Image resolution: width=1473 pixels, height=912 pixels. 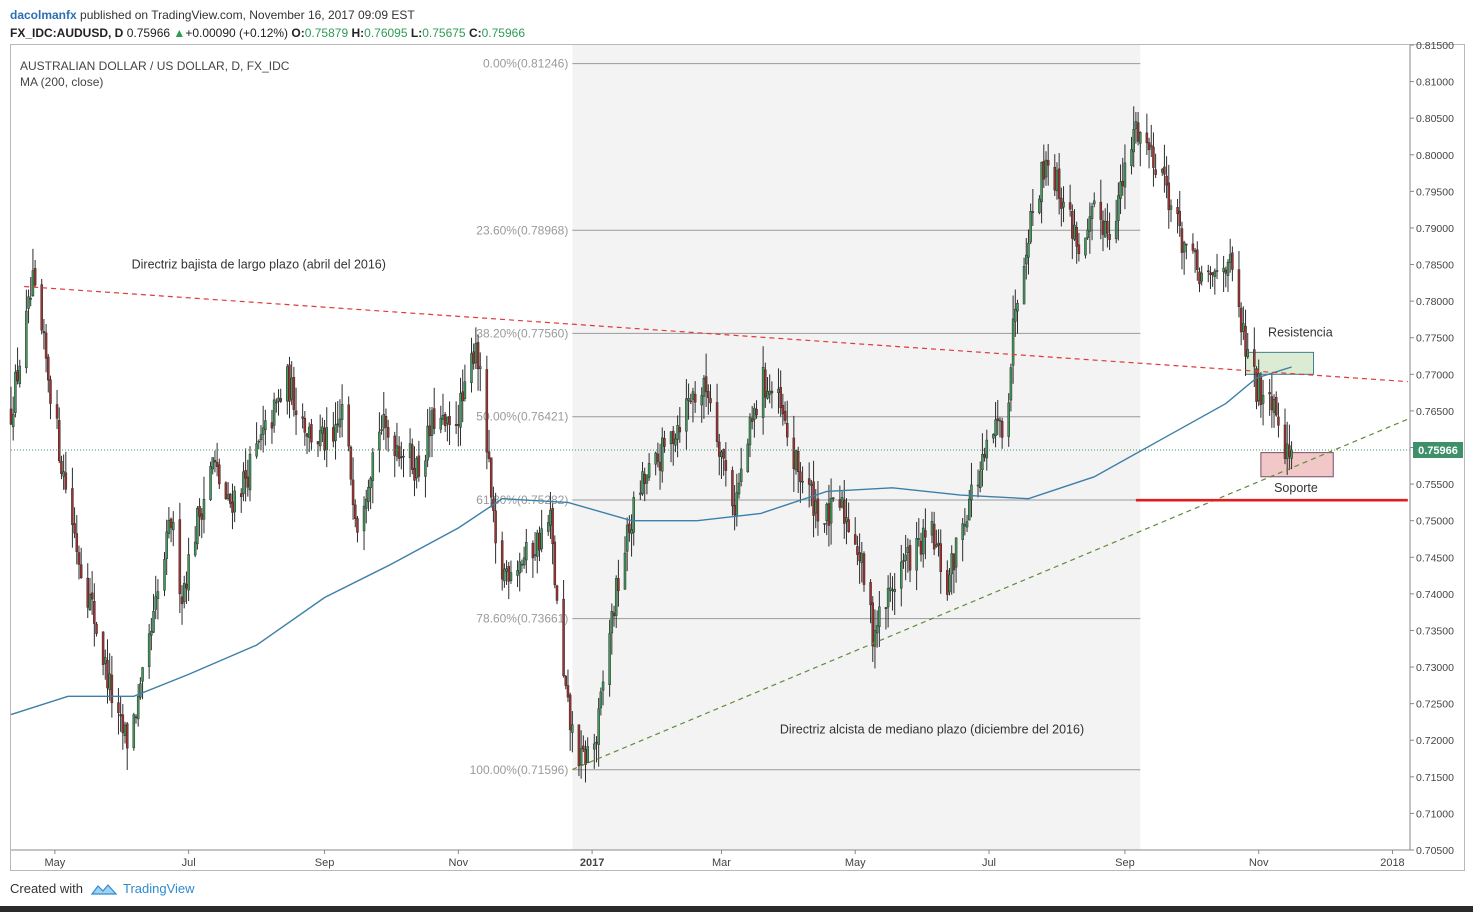 I want to click on y-tick-label: 0.71500, so click(x=1435, y=778).